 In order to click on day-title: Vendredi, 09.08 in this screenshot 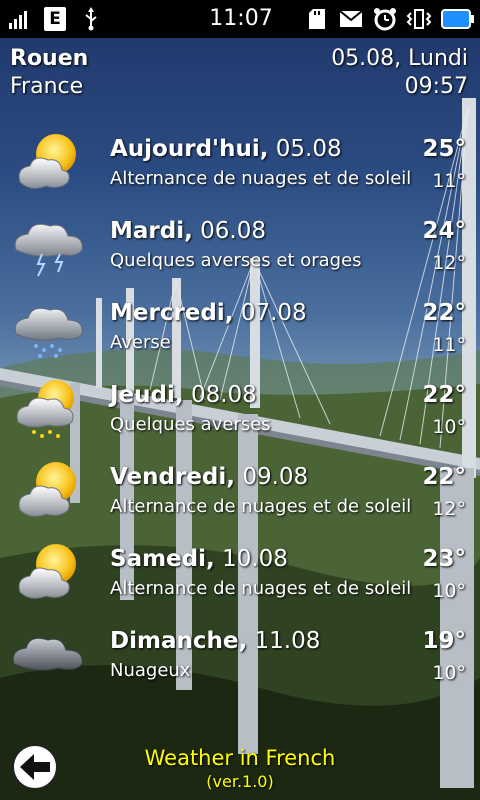, I will do `click(209, 477)`.